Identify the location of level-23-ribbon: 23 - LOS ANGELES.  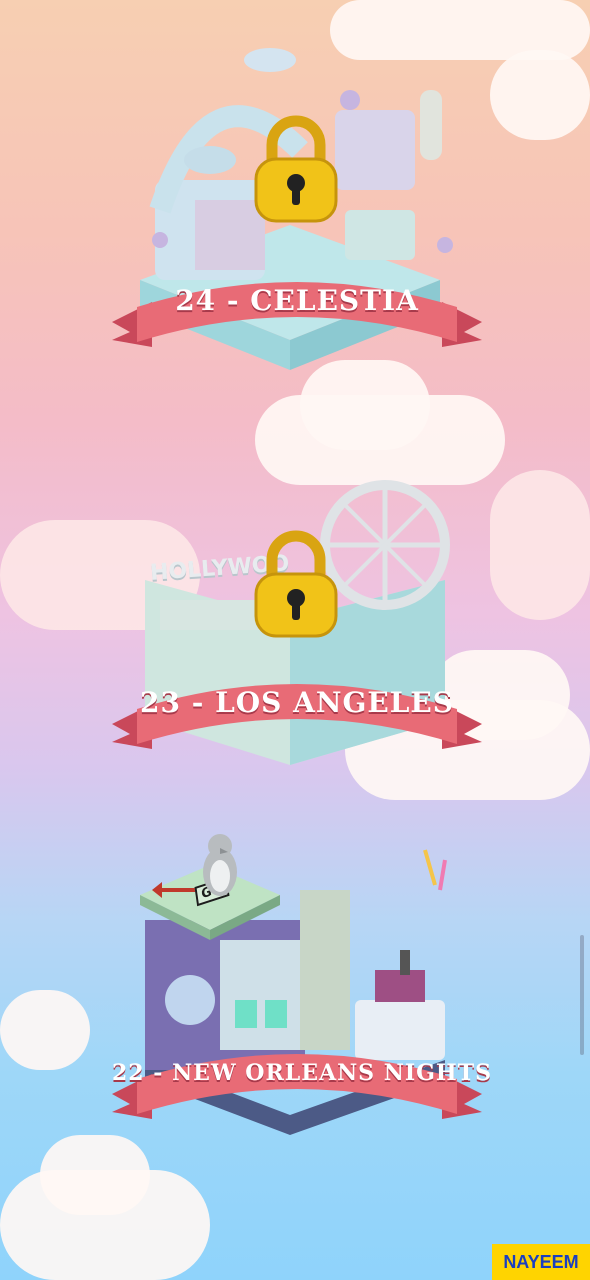
(297, 710).